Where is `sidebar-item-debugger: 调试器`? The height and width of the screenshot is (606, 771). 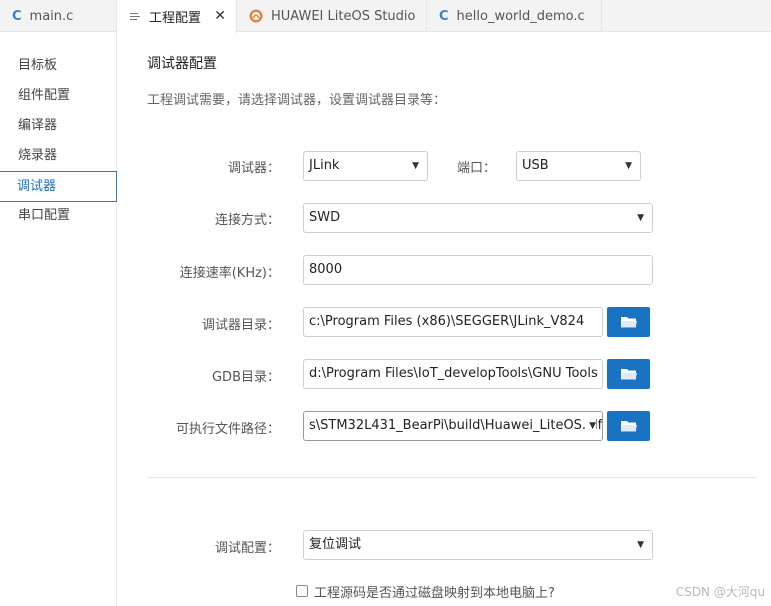
sidebar-item-debugger: 调试器 is located at coordinates (58, 186).